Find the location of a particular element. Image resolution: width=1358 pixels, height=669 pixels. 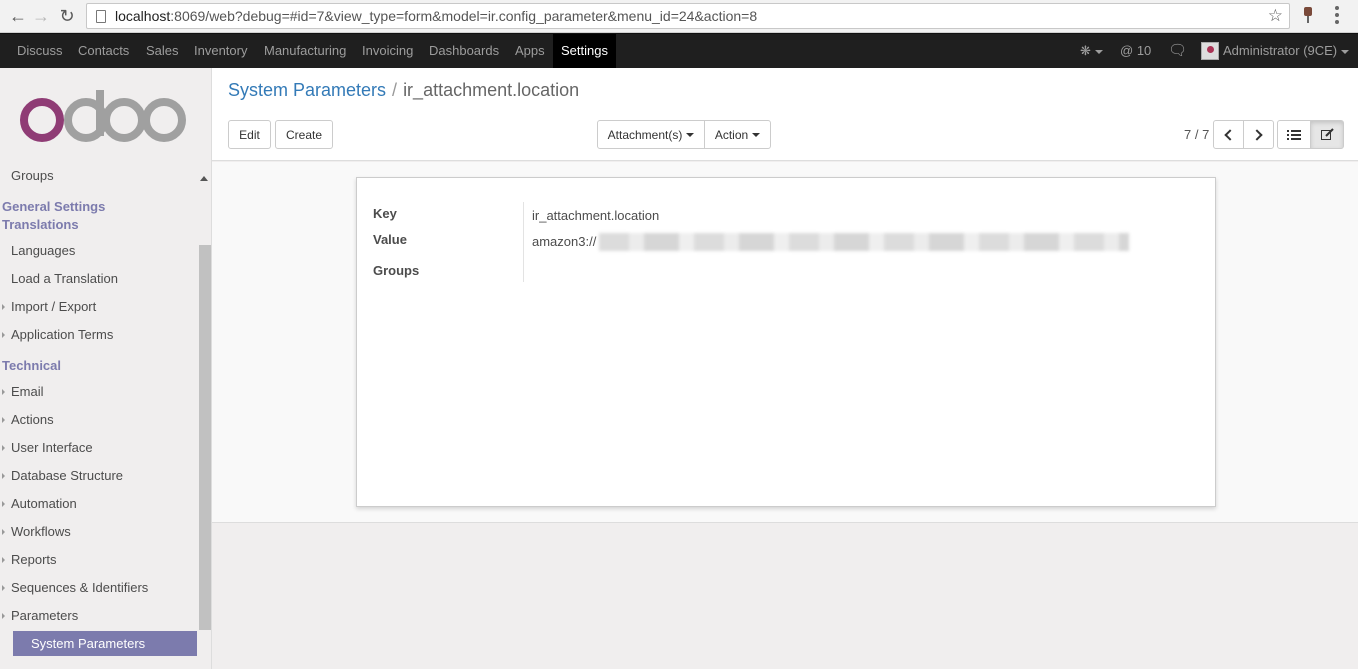

sidebar-item-groups: Groups is located at coordinates (32, 175).